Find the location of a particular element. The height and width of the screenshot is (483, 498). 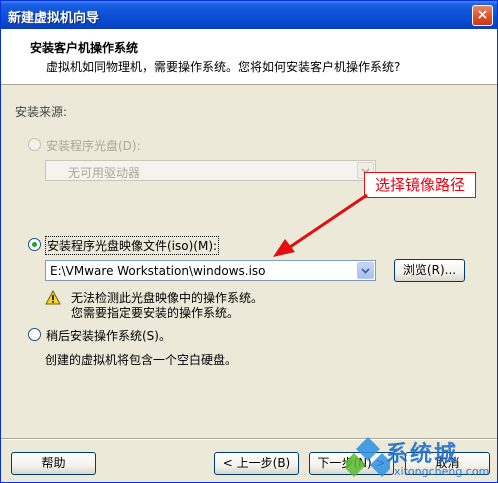

help-button: 帮助 is located at coordinates (53, 463).